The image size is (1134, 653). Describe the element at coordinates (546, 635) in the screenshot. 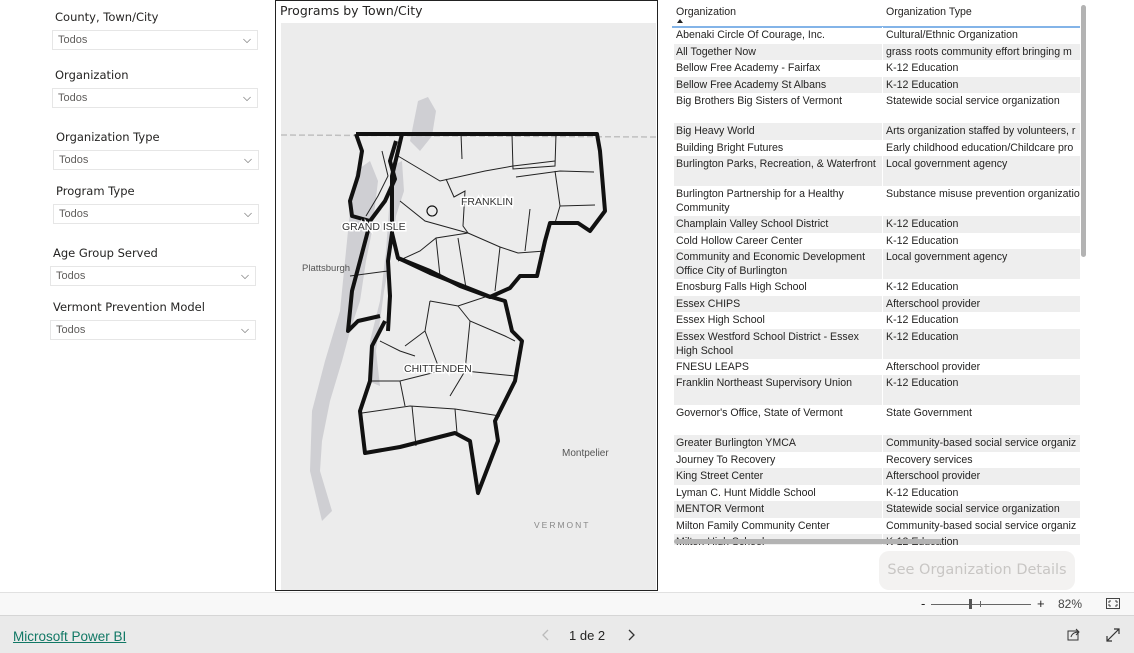

I see `chevron-left-icon` at that location.